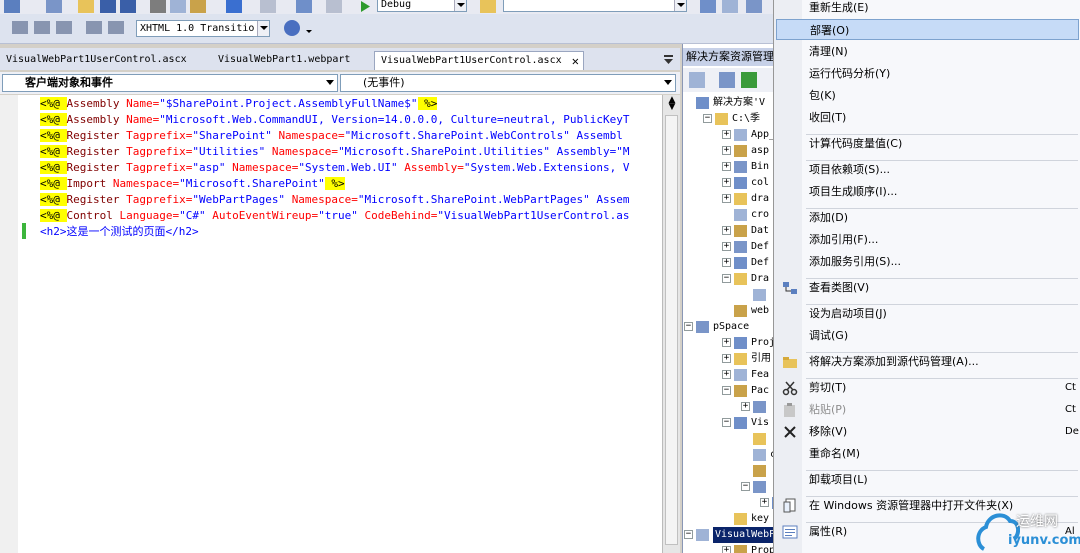 This screenshot has width=1080, height=553. I want to click on tree-node-label: Bin, so click(760, 167).